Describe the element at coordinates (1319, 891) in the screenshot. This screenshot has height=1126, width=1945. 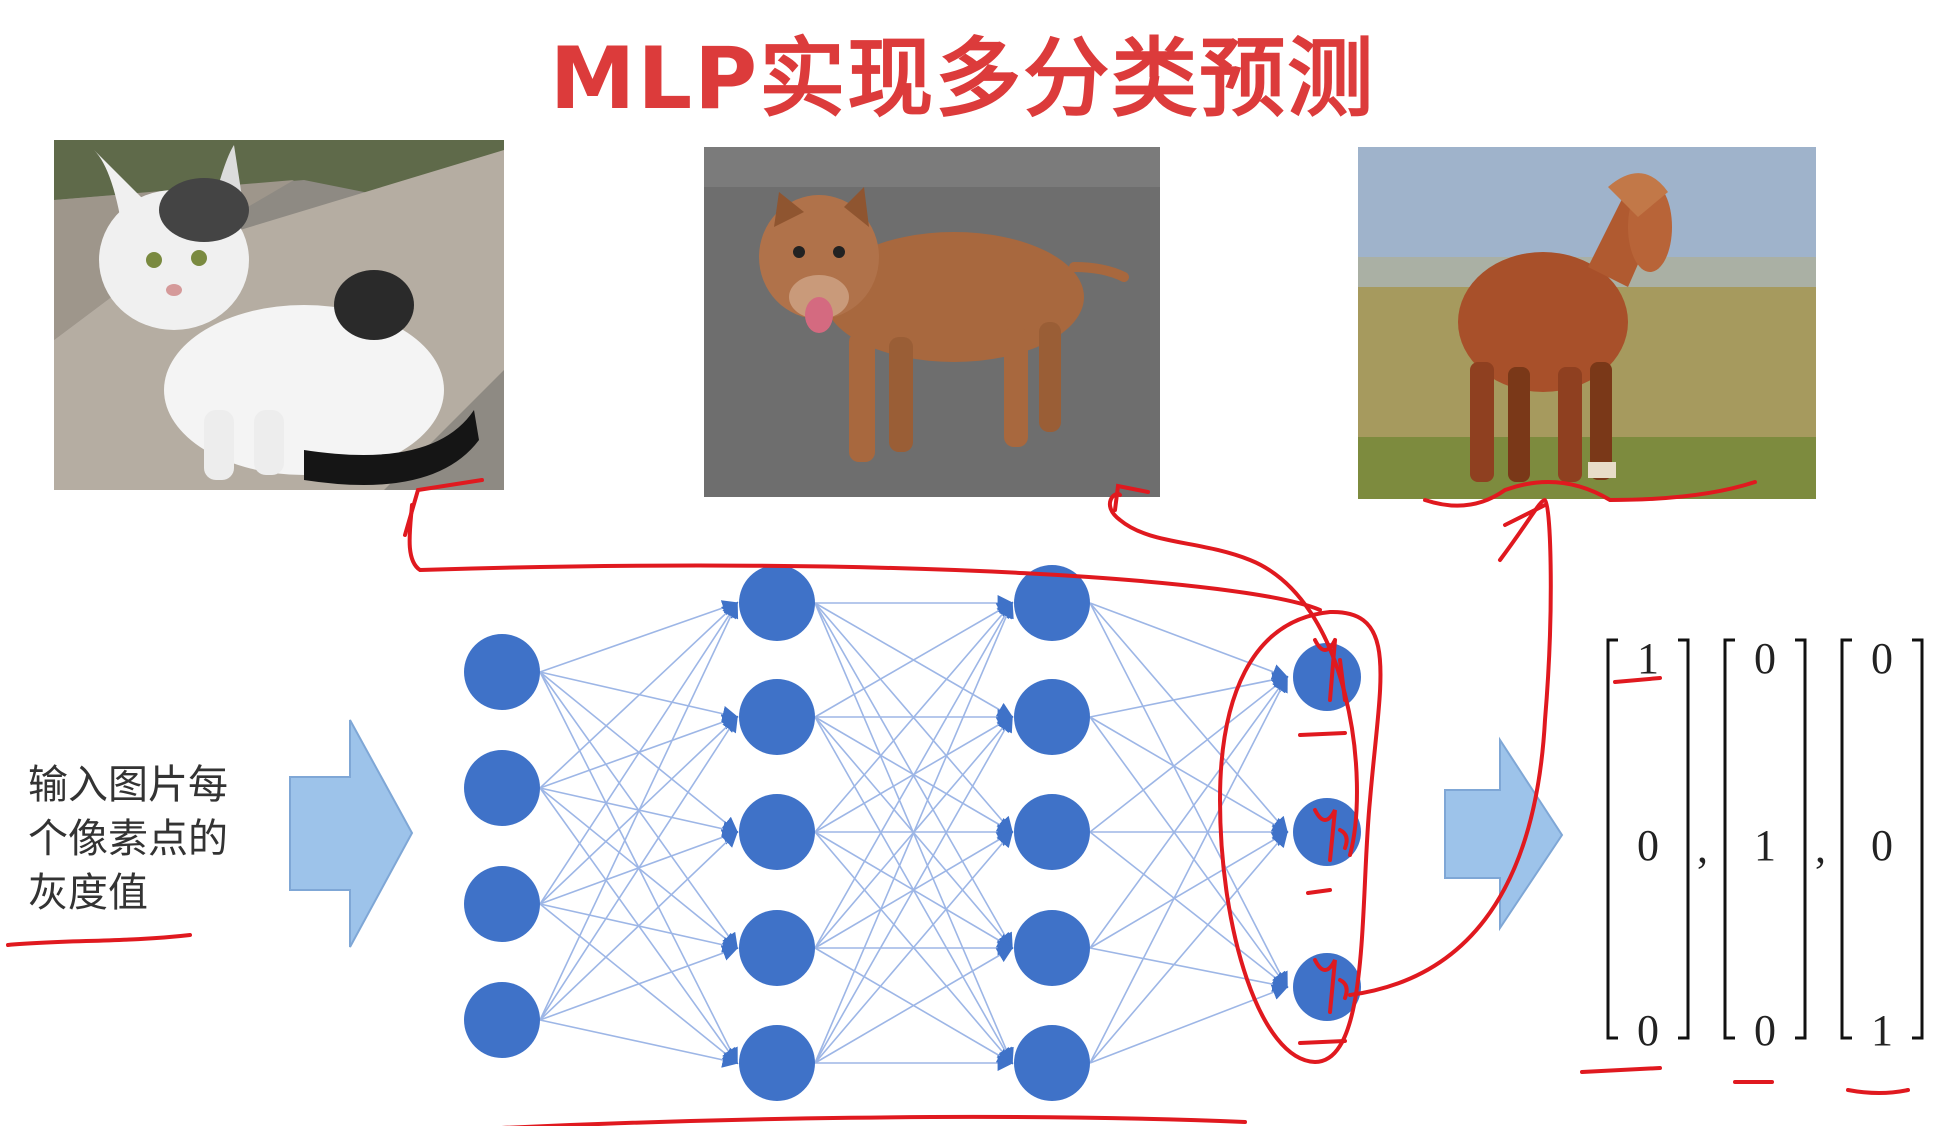
I see `y2-underline` at that location.